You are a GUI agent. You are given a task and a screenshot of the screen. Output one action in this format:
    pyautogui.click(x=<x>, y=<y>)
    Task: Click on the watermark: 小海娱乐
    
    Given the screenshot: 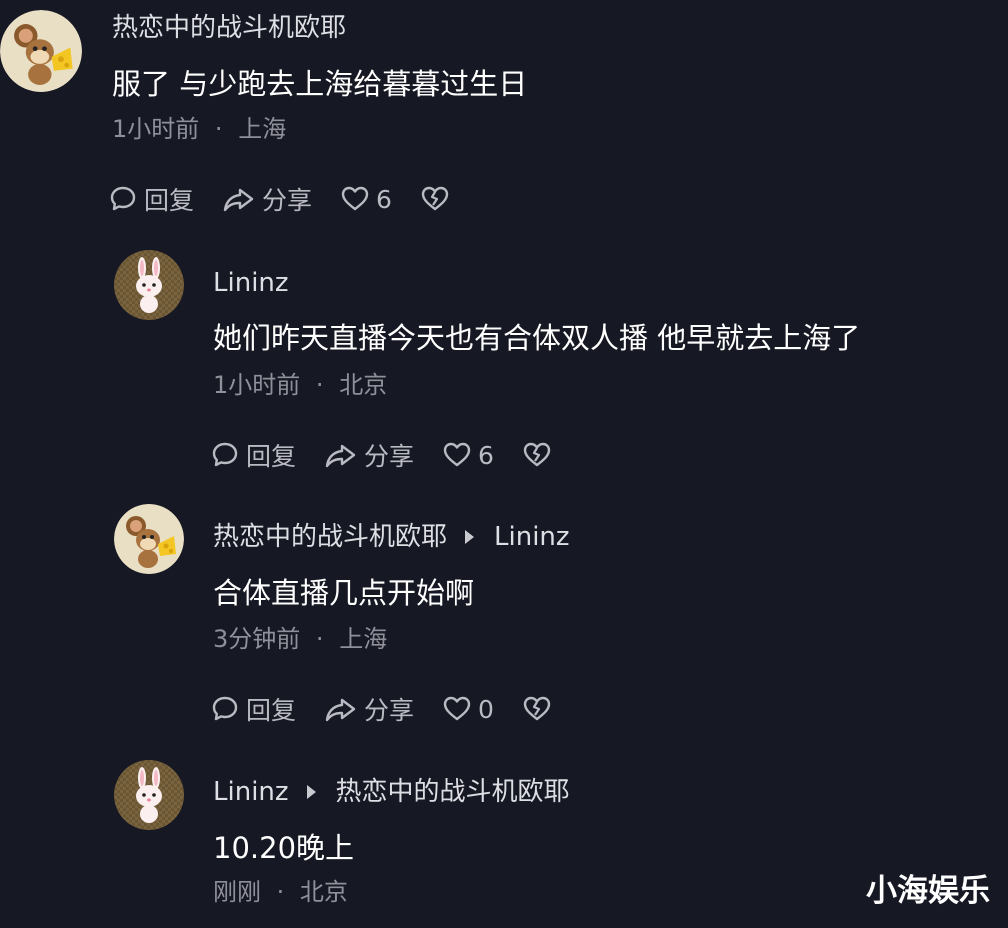 What is the action you would take?
    pyautogui.click(x=928, y=891)
    